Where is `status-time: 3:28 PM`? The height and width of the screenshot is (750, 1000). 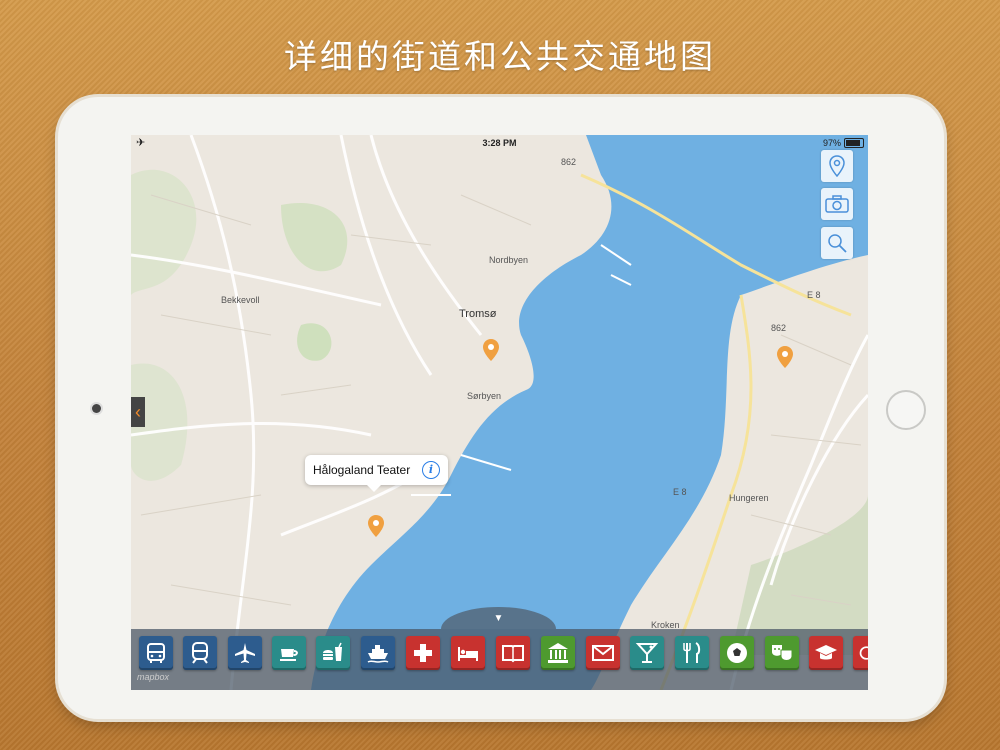
status-time: 3:28 PM is located at coordinates (499, 143).